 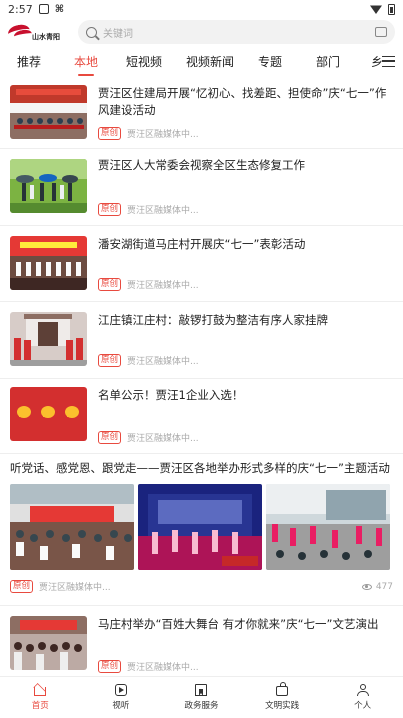 I want to click on channel-tabs: 推荐 本地 短视频 视频新闻 专题 部门 乡, so click(x=201, y=62).